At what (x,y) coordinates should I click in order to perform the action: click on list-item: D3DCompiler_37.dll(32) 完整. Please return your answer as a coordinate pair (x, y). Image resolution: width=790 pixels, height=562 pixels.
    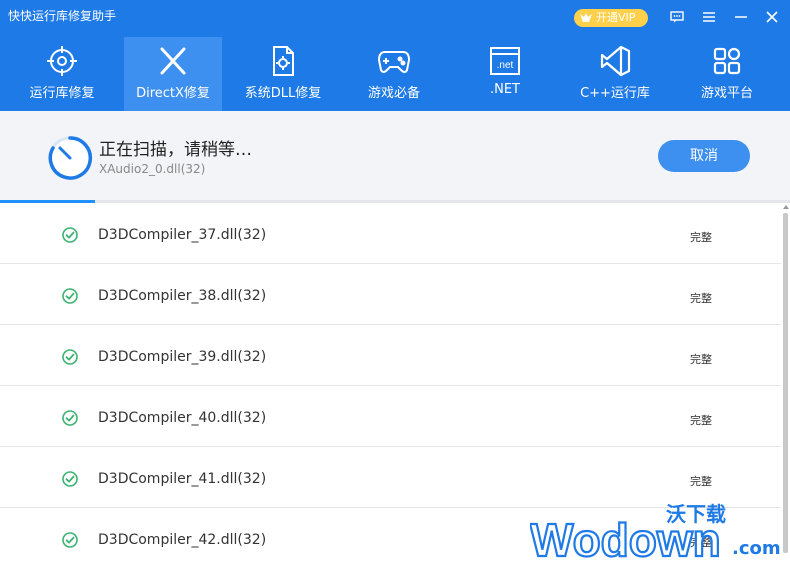
    Looking at the image, I should click on (390, 233).